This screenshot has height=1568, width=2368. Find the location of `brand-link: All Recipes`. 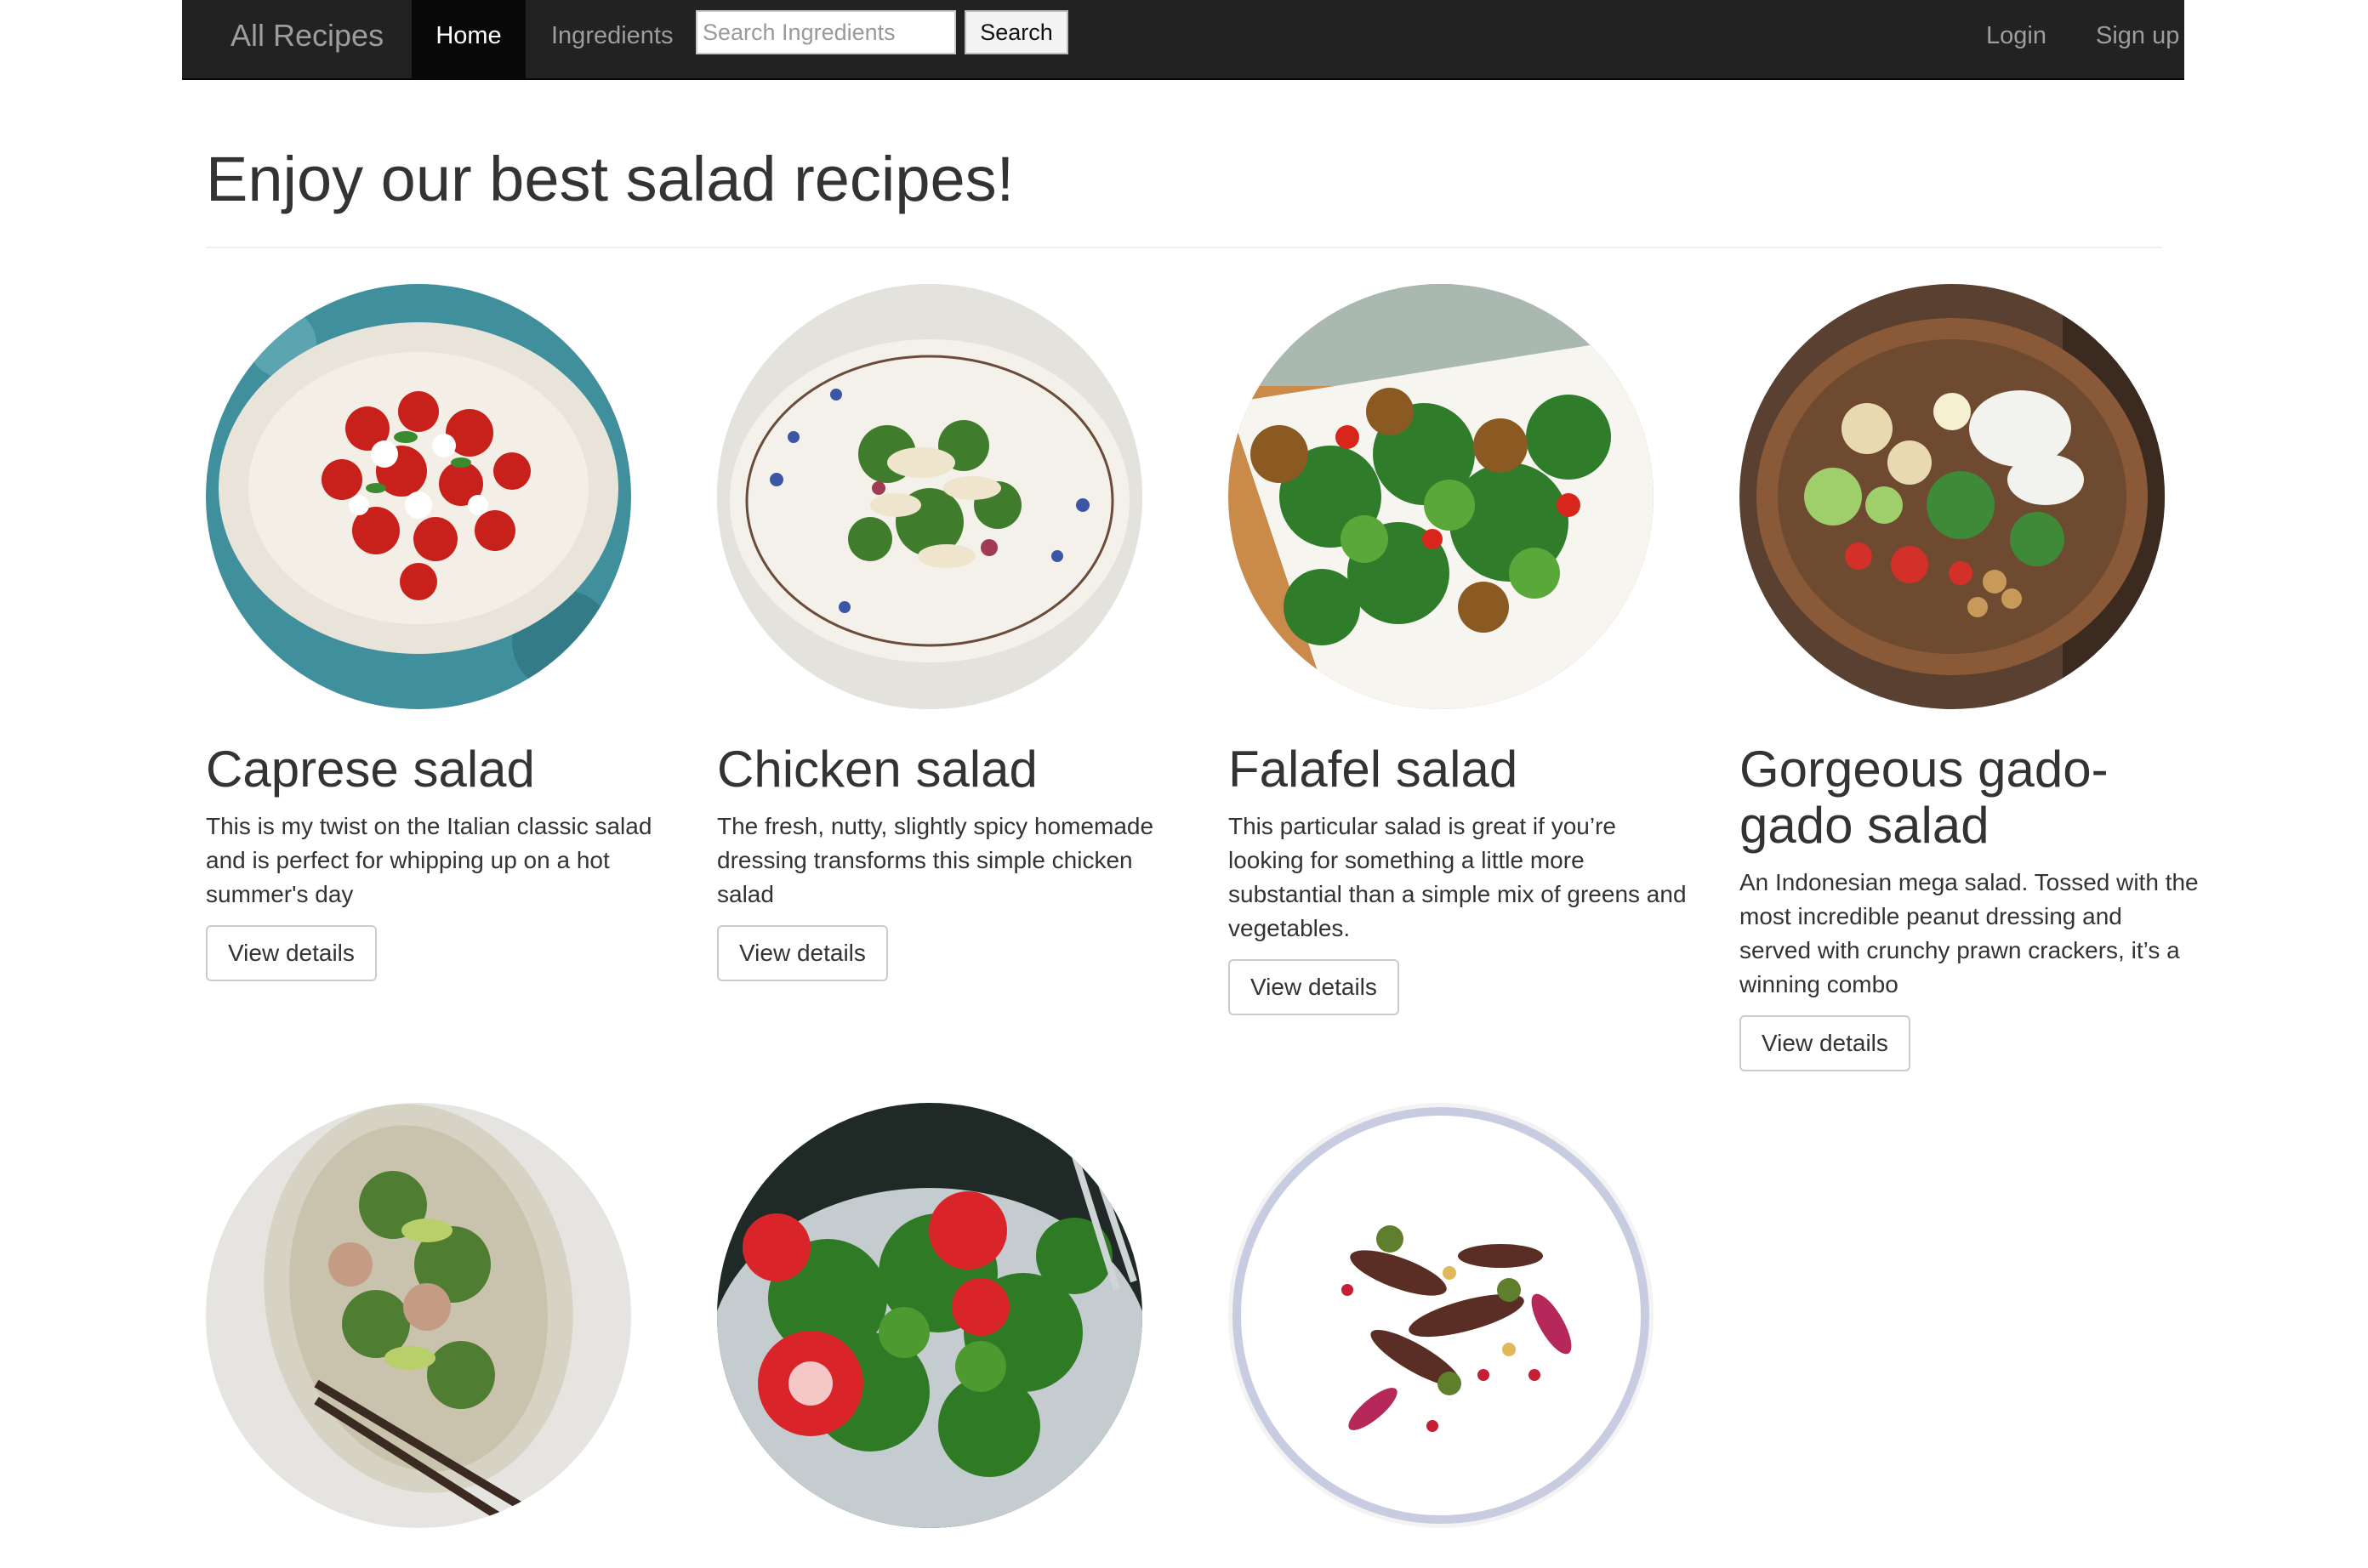

brand-link: All Recipes is located at coordinates (307, 40).